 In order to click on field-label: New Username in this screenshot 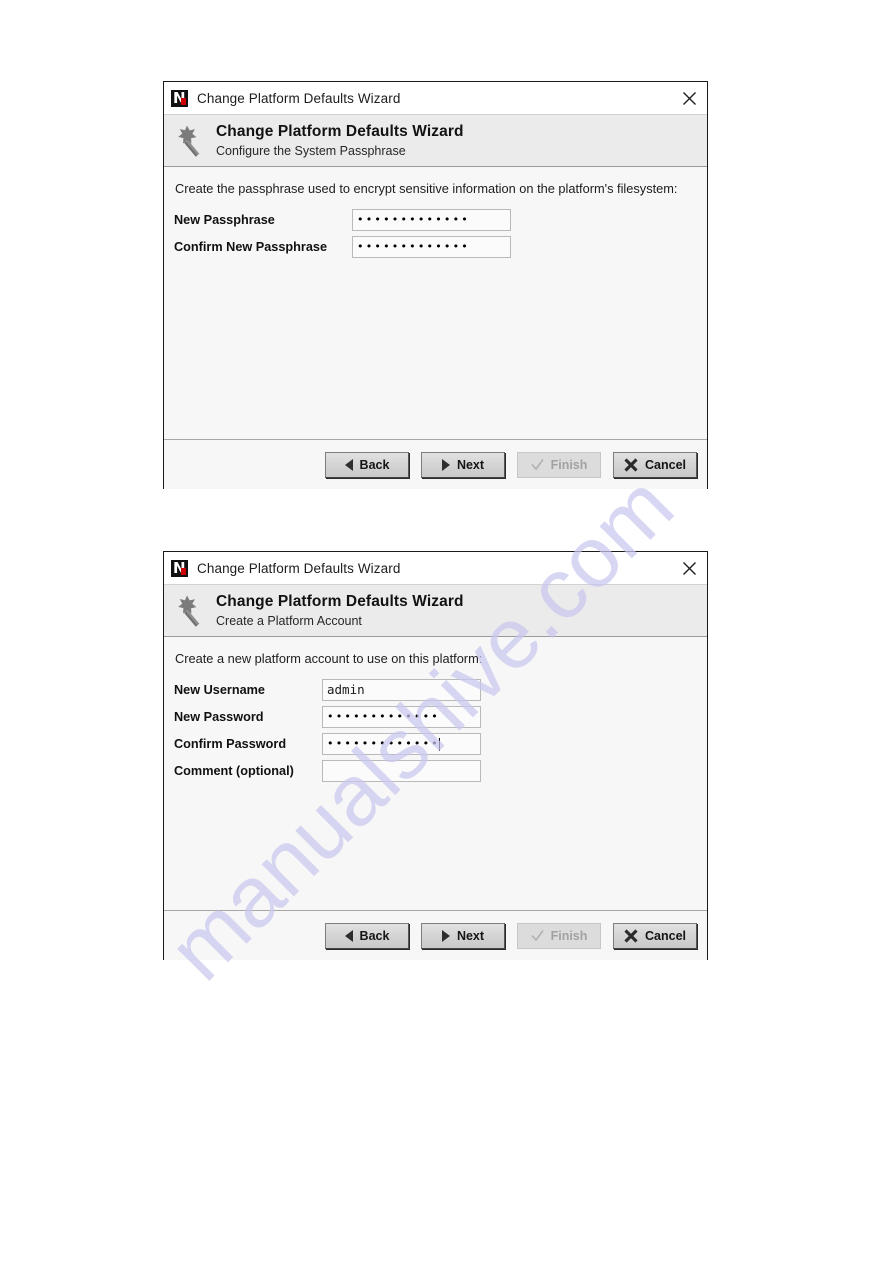, I will do `click(219, 690)`.